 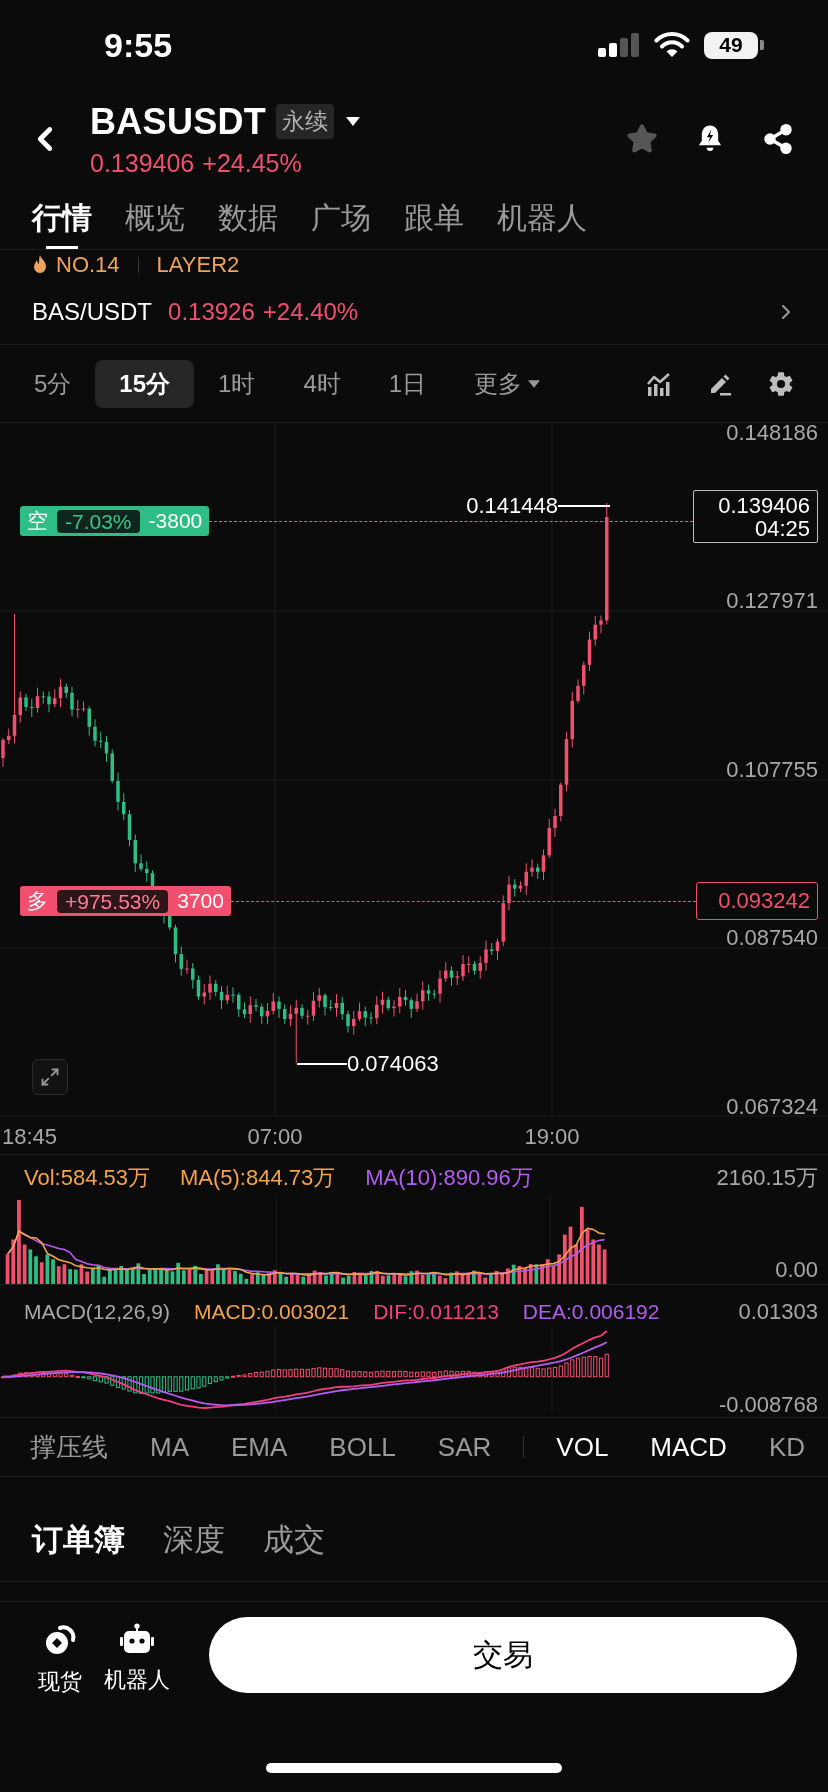 What do you see at coordinates (764, 505) in the screenshot?
I see `last-price-value: 0.139406` at bounding box center [764, 505].